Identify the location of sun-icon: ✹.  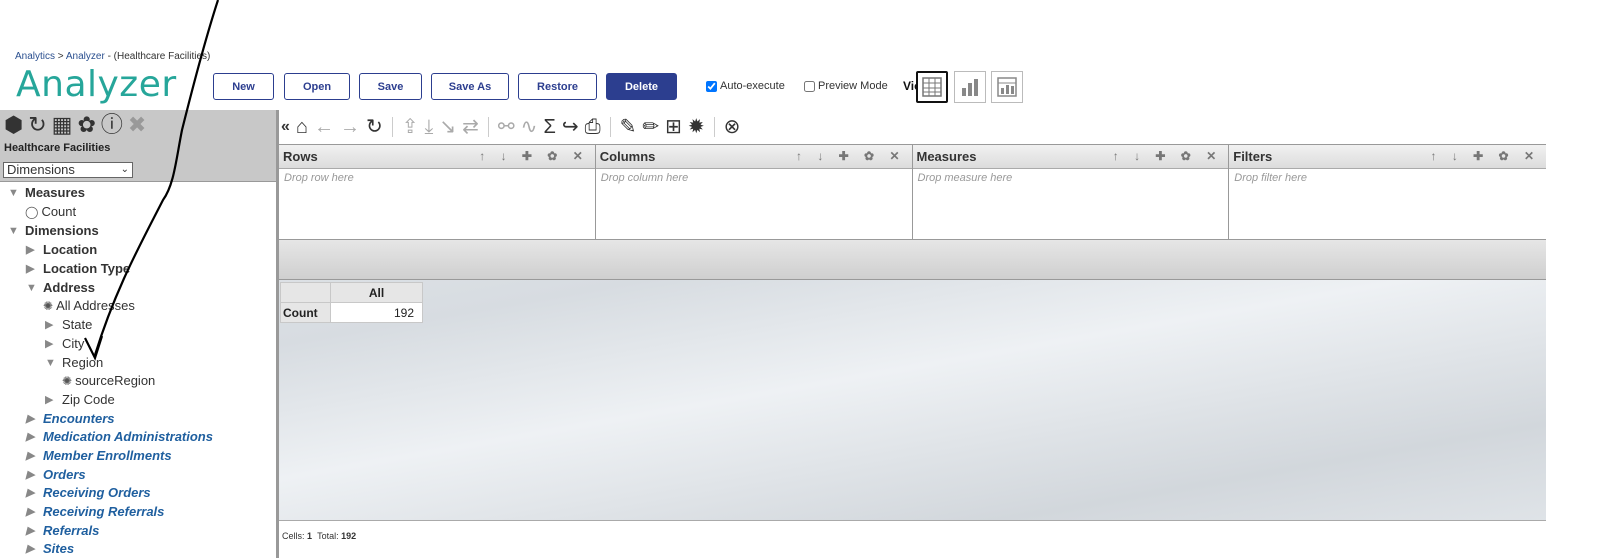
(696, 127).